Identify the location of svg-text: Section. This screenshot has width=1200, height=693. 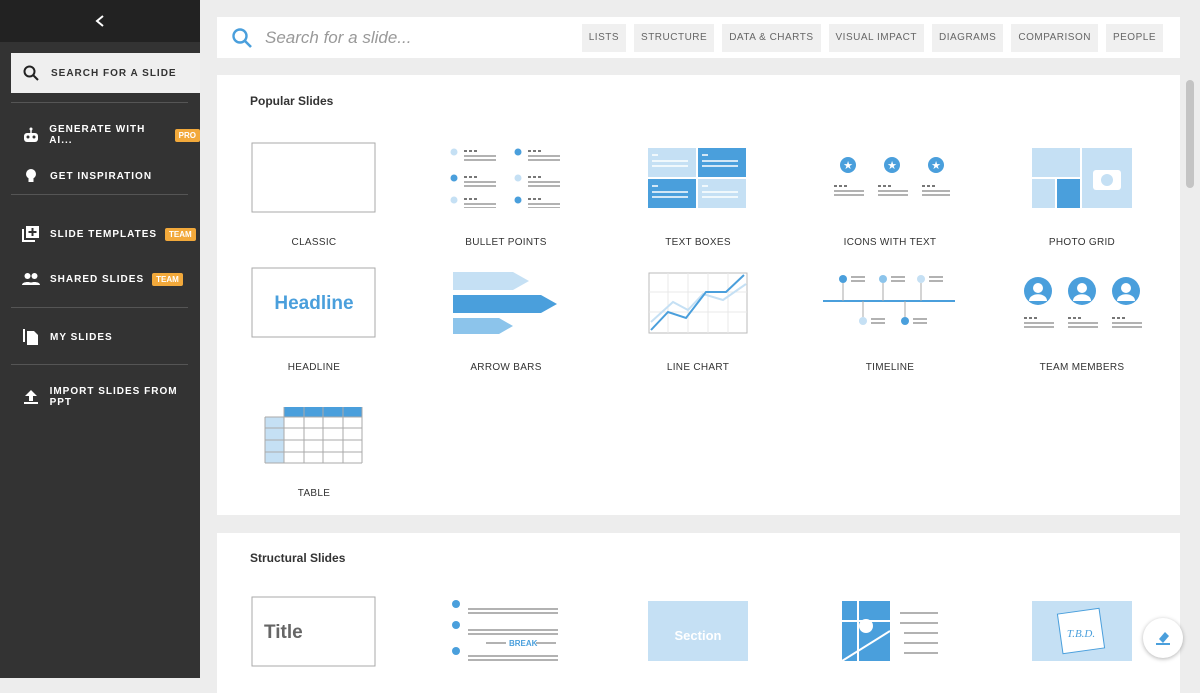
(698, 635).